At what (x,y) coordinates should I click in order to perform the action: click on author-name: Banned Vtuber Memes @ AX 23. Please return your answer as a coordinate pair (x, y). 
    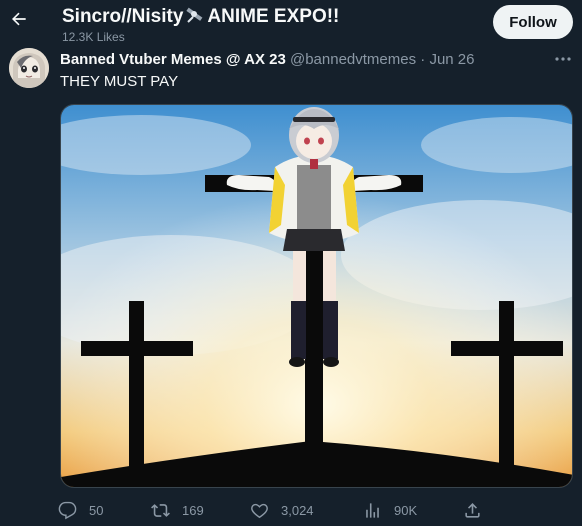
    Looking at the image, I should click on (173, 59).